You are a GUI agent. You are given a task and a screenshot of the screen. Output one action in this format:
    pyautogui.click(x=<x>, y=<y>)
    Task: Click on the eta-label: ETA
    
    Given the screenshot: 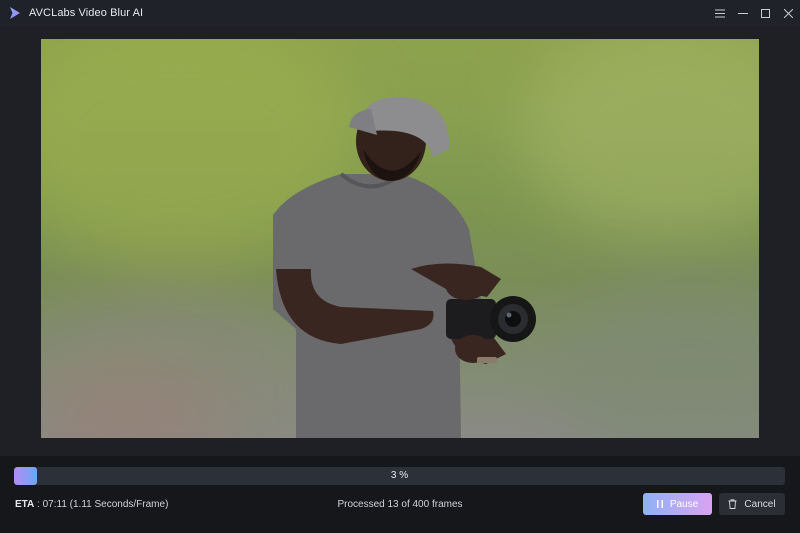 What is the action you would take?
    pyautogui.click(x=25, y=504)
    